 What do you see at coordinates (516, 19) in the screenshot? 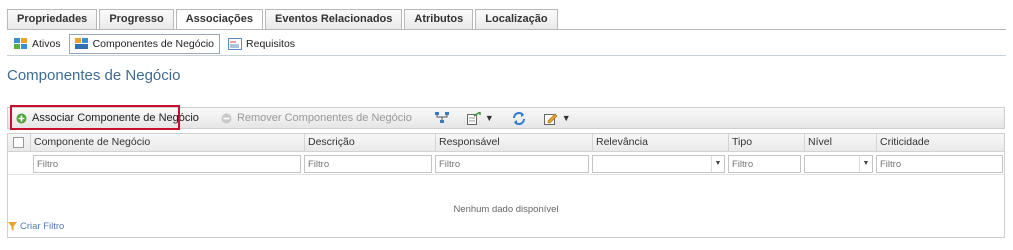
I see `tab-localizacao: Localização` at bounding box center [516, 19].